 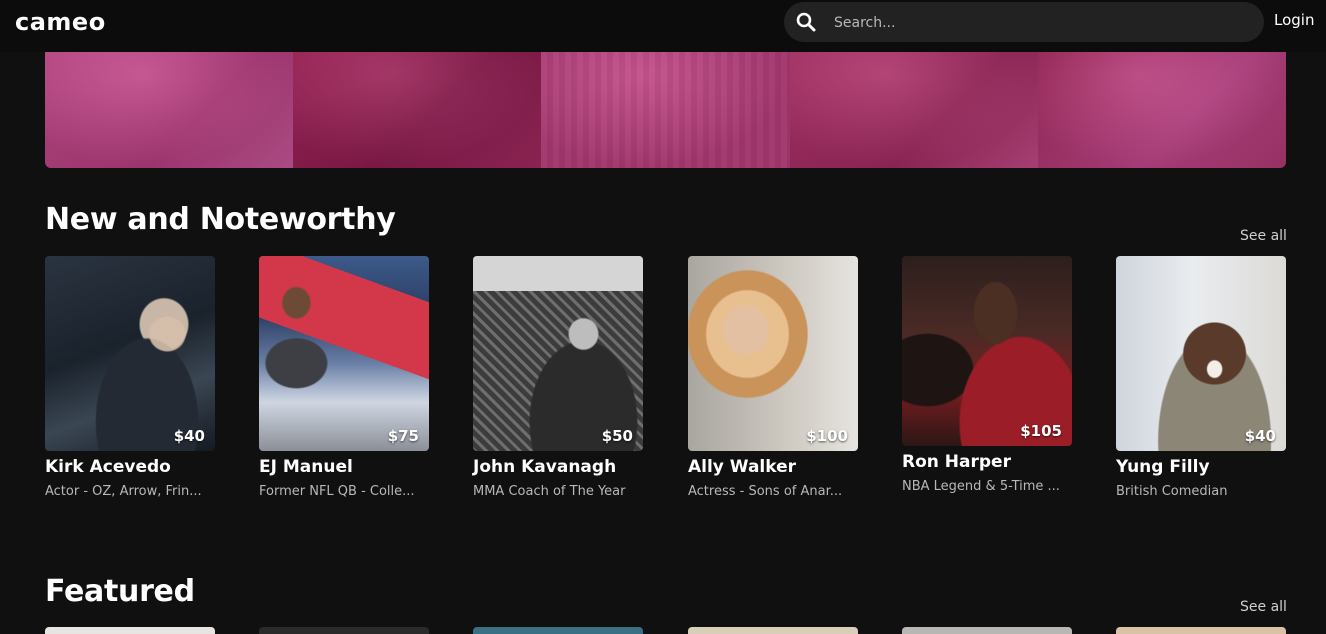 I want to click on talent-description: MMA Coach of The Year, so click(x=549, y=491).